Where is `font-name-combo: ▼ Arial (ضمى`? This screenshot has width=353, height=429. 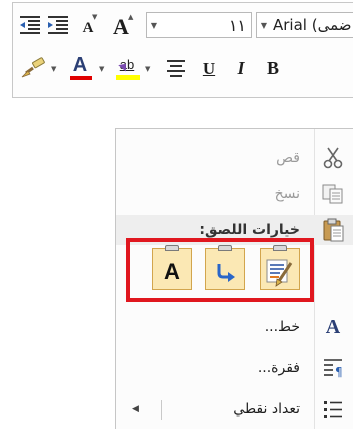 font-name-combo: ▼ Arial (ضمى is located at coordinates (304, 25).